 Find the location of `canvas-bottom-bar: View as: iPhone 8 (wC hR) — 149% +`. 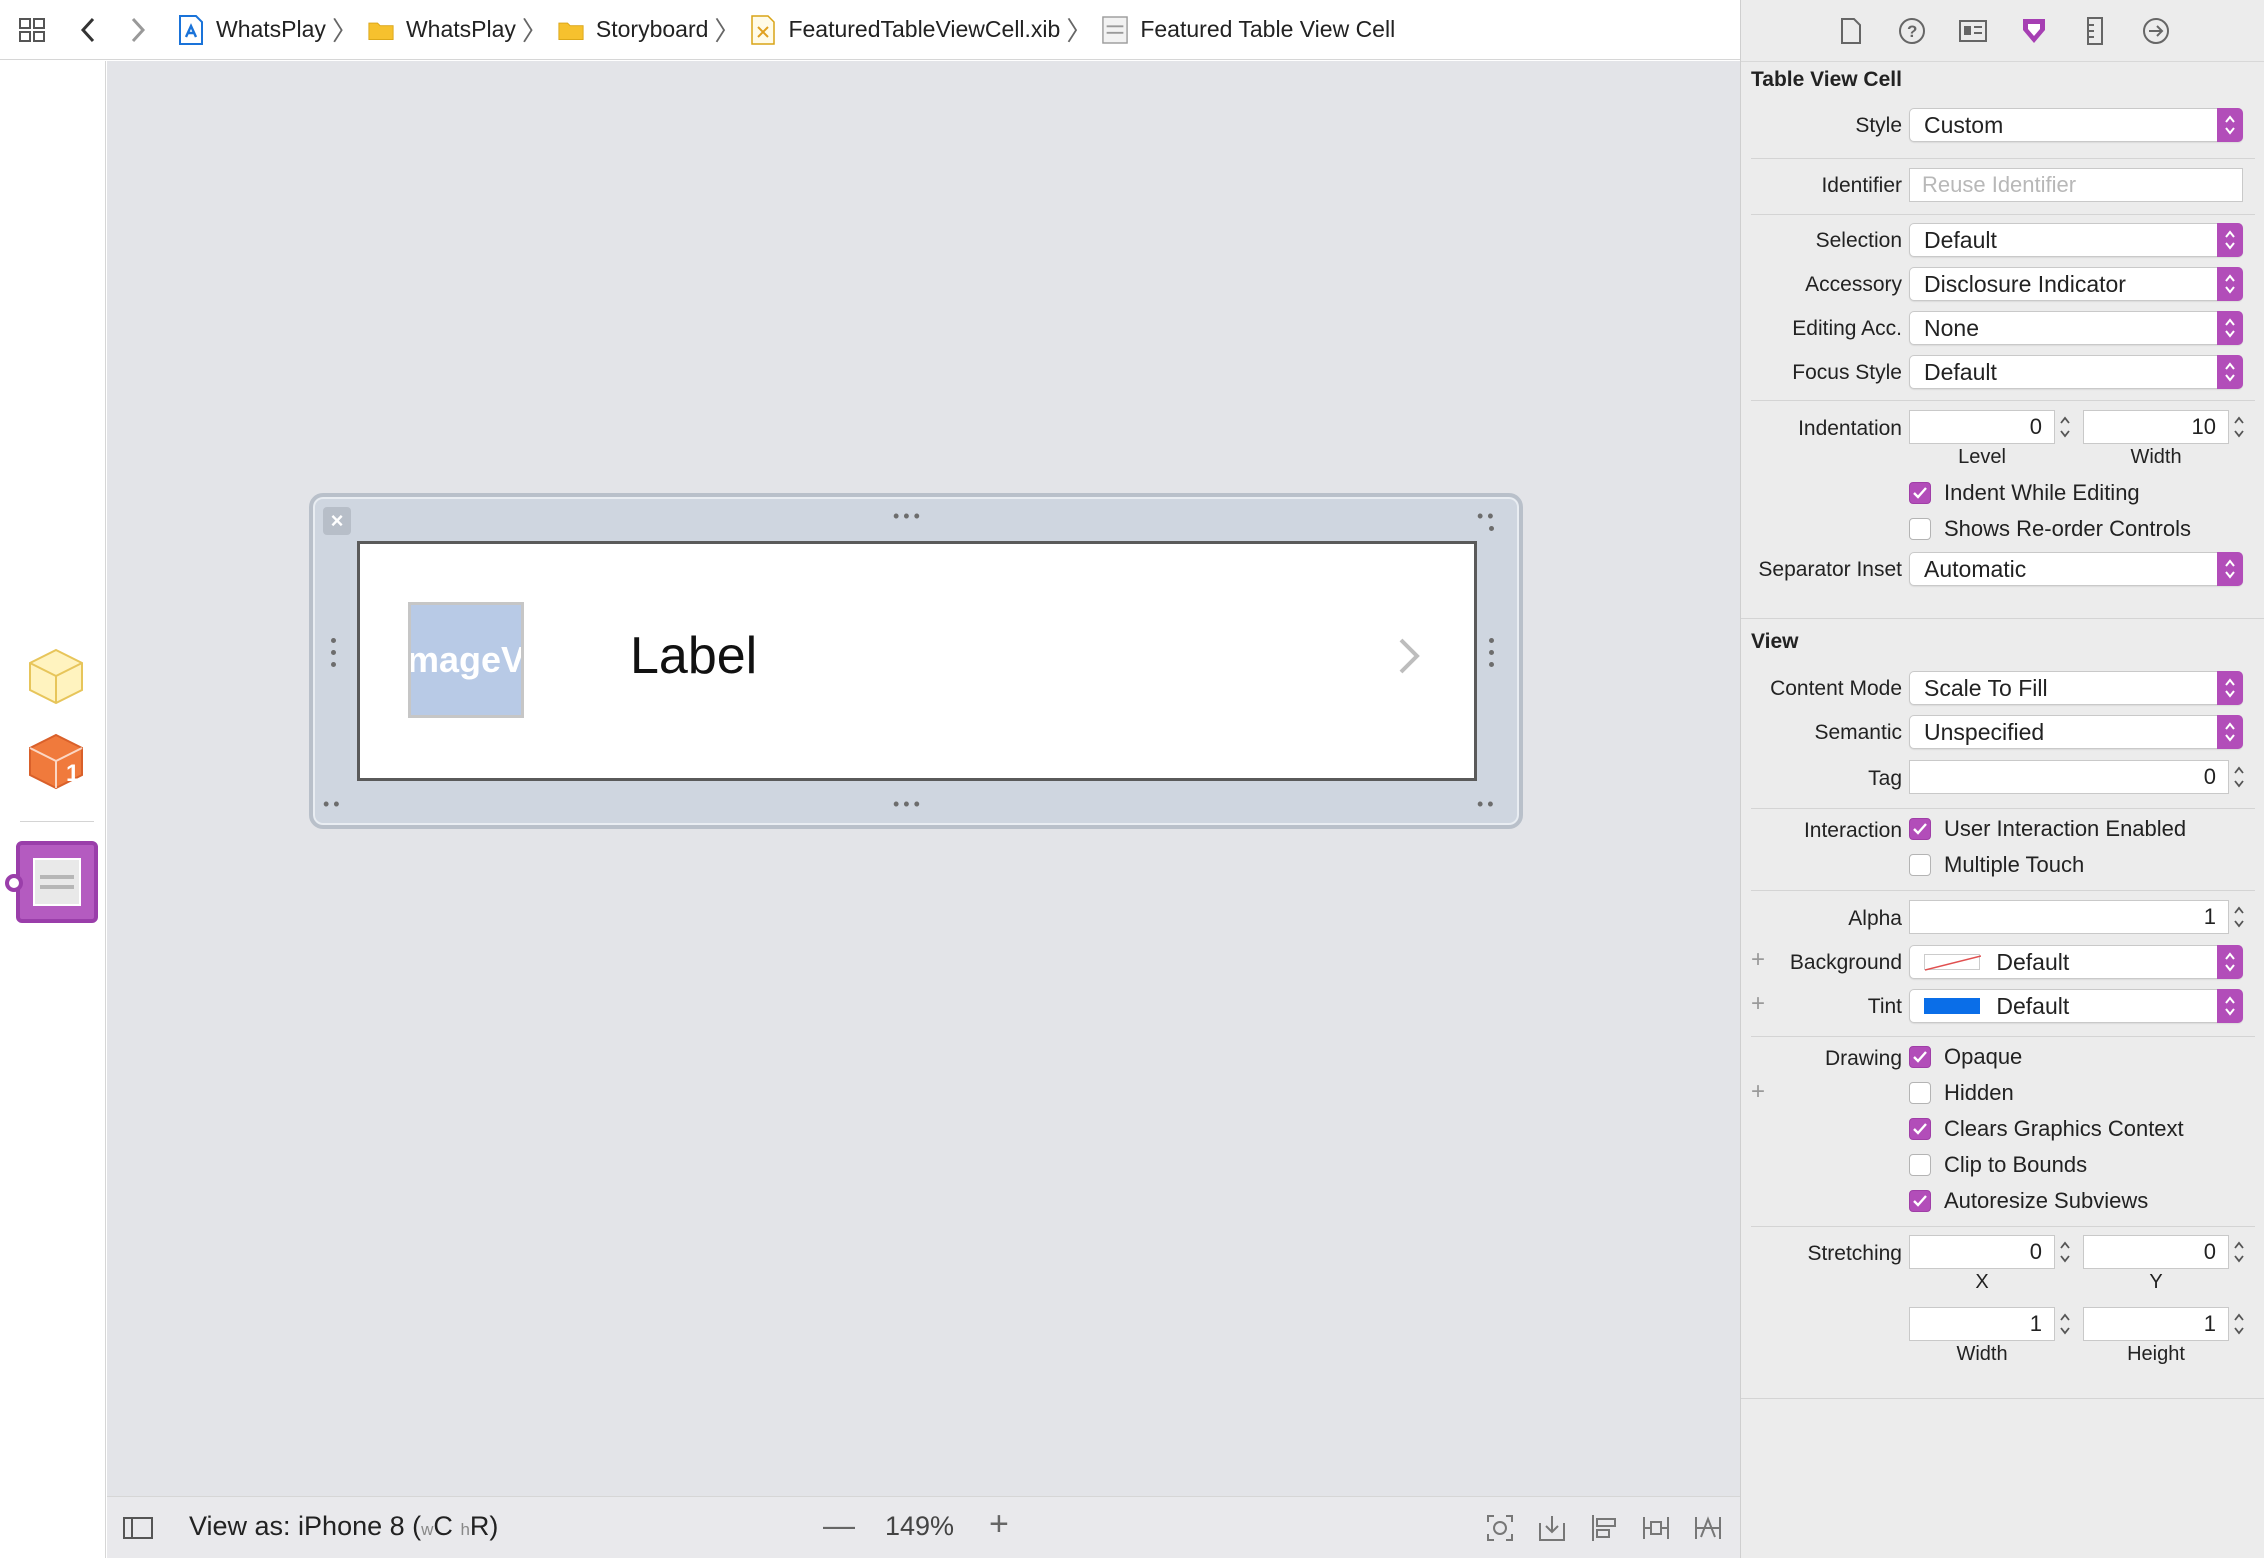

canvas-bottom-bar: View as: iPhone 8 (wC hR) — 149% + is located at coordinates (923, 1527).